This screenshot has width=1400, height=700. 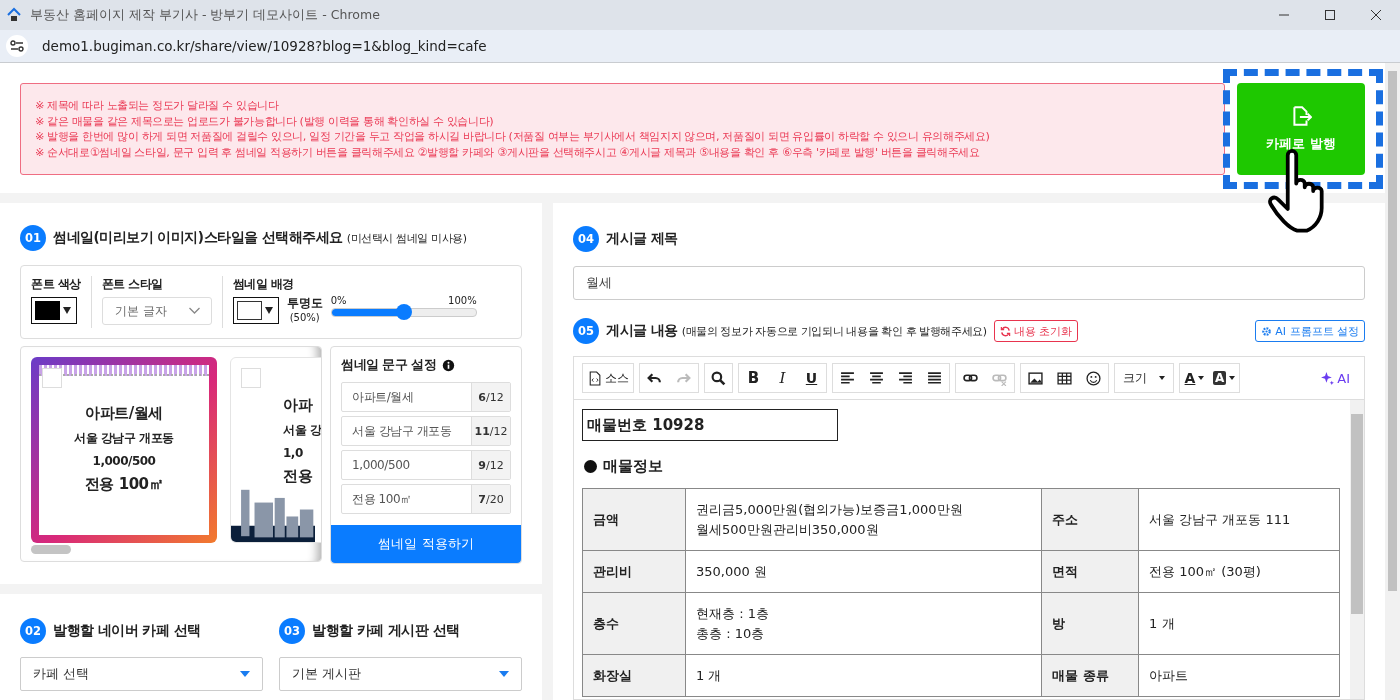 What do you see at coordinates (490, 465) in the screenshot?
I see `character-count: 9/12` at bounding box center [490, 465].